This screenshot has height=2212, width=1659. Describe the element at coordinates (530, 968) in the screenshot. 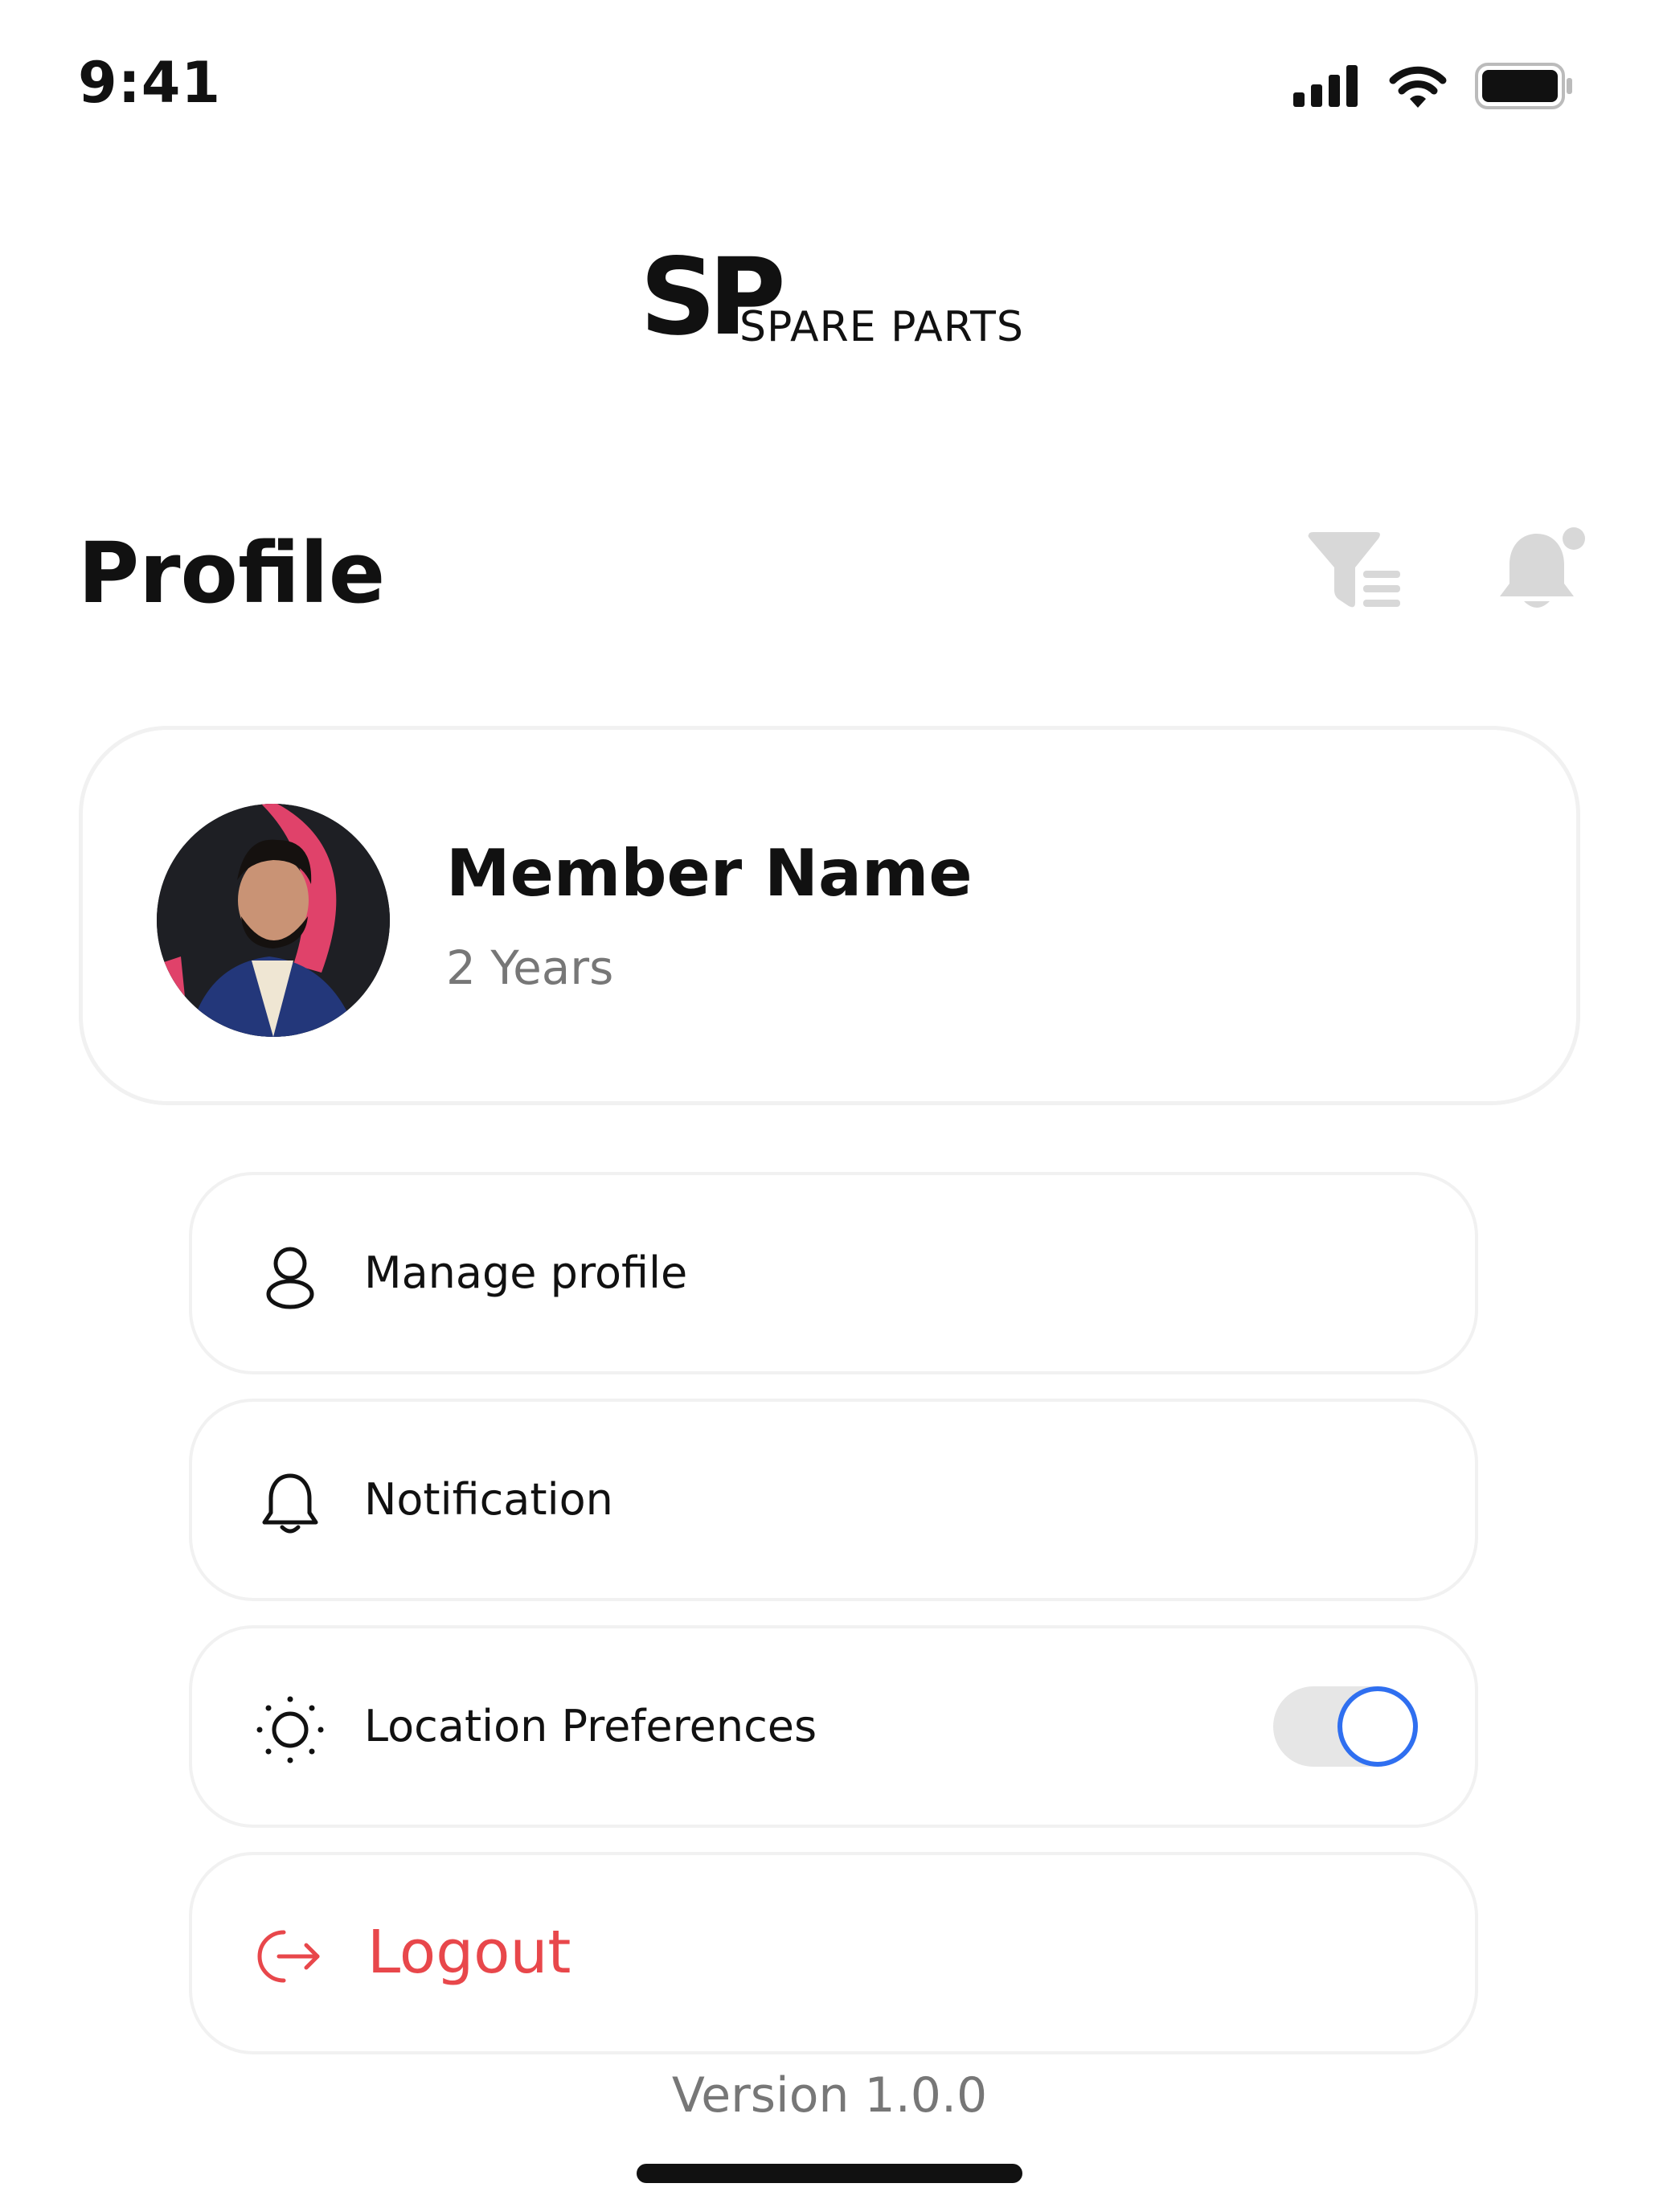

I see `member-tenure: 2 Years` at that location.